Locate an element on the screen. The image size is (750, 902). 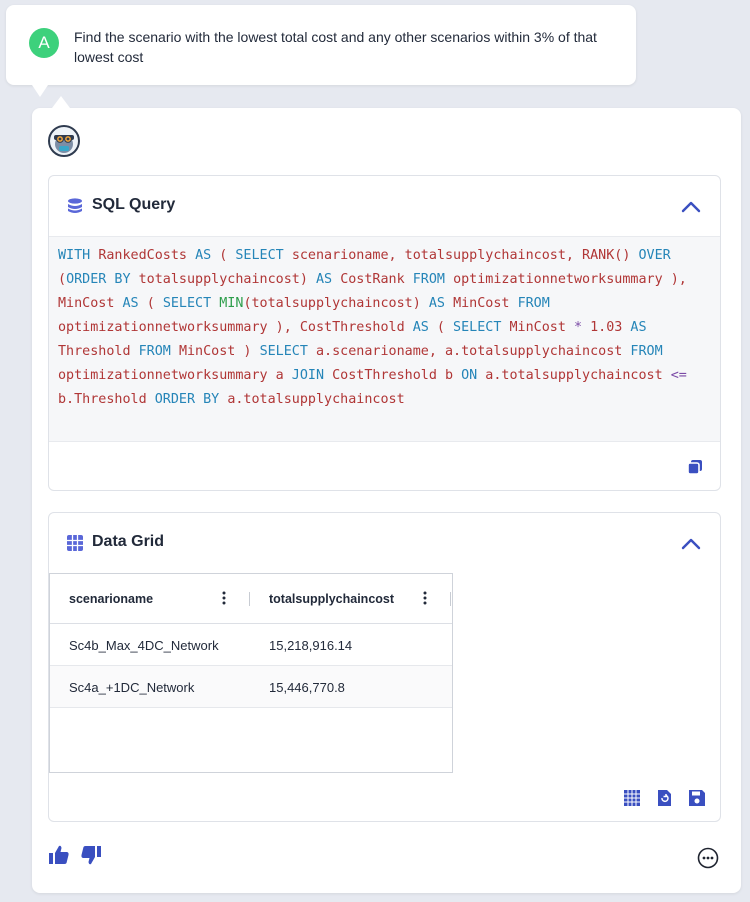
sql-token: * is located at coordinates (582, 327).